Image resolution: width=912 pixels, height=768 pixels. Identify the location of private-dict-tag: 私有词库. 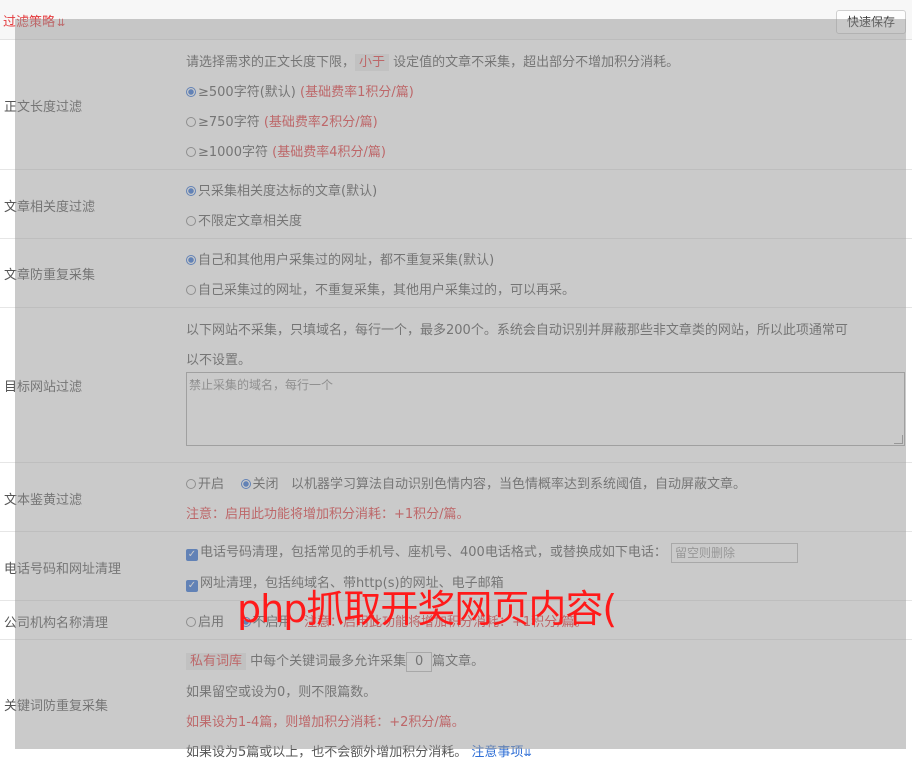
(216, 661).